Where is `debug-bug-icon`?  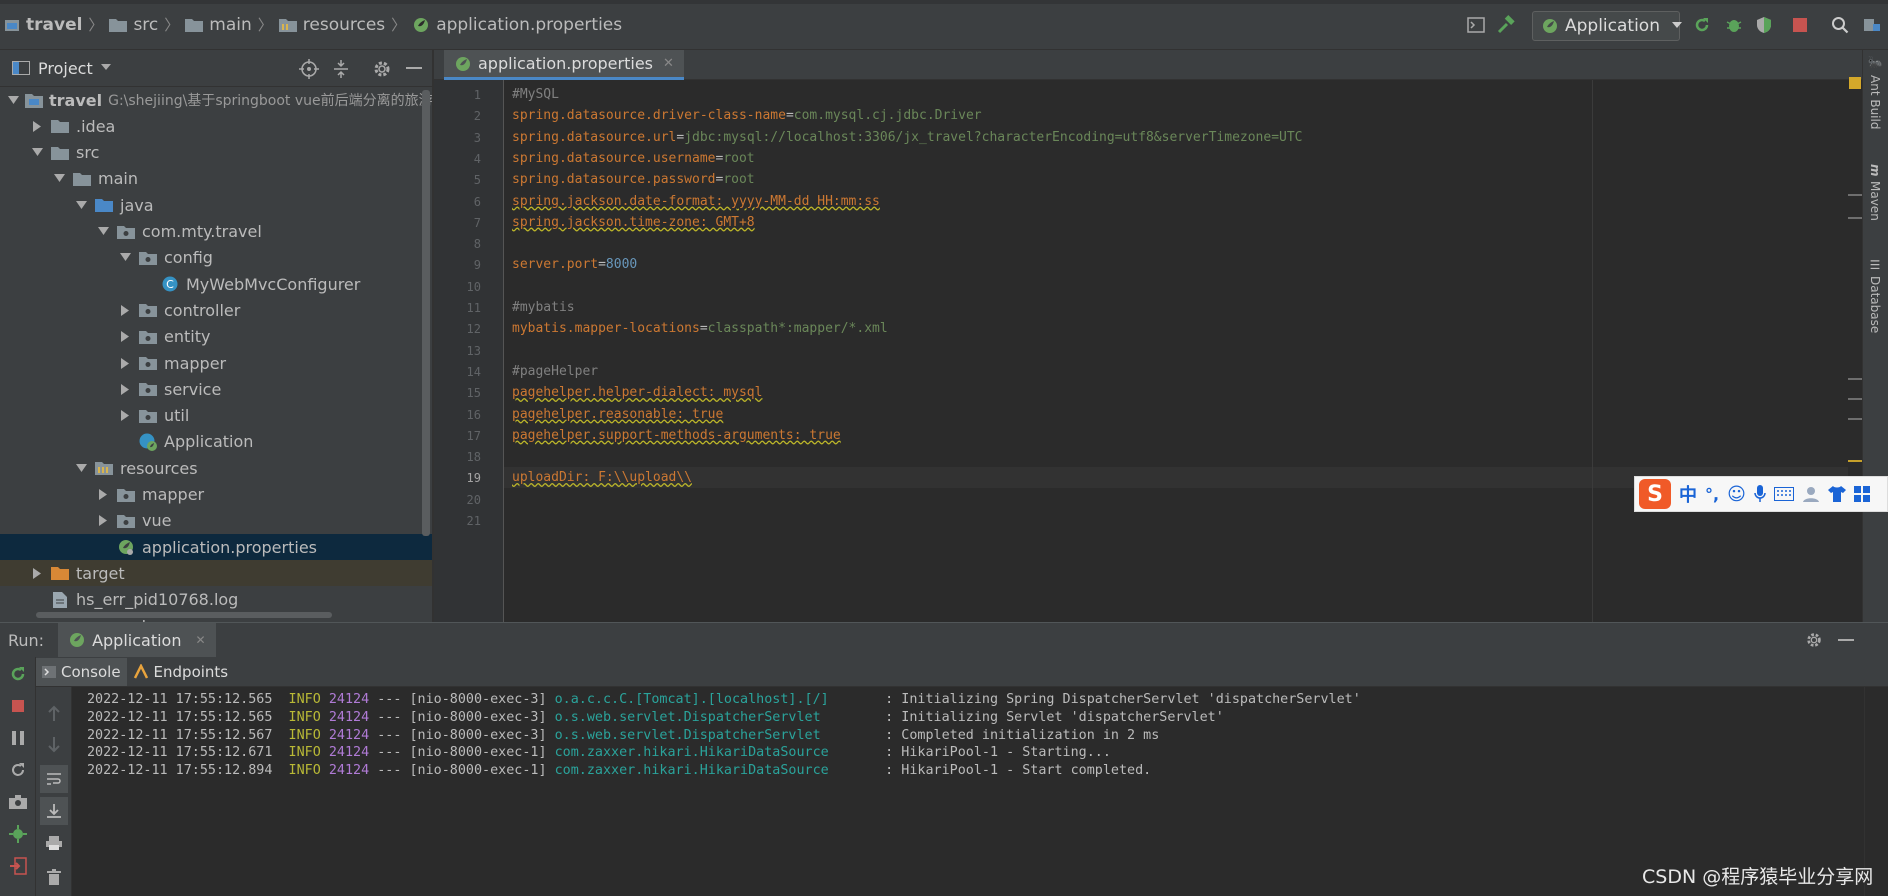 debug-bug-icon is located at coordinates (1734, 25).